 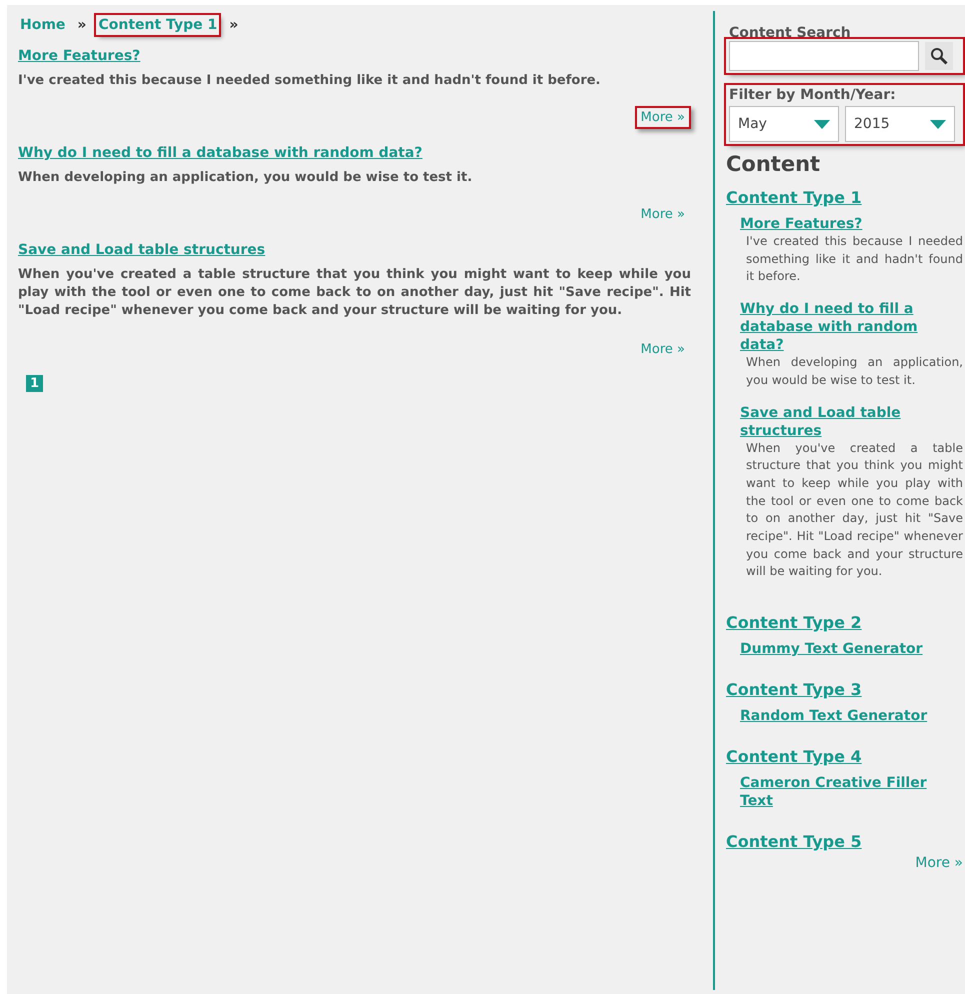 I want to click on search-field, so click(x=824, y=56).